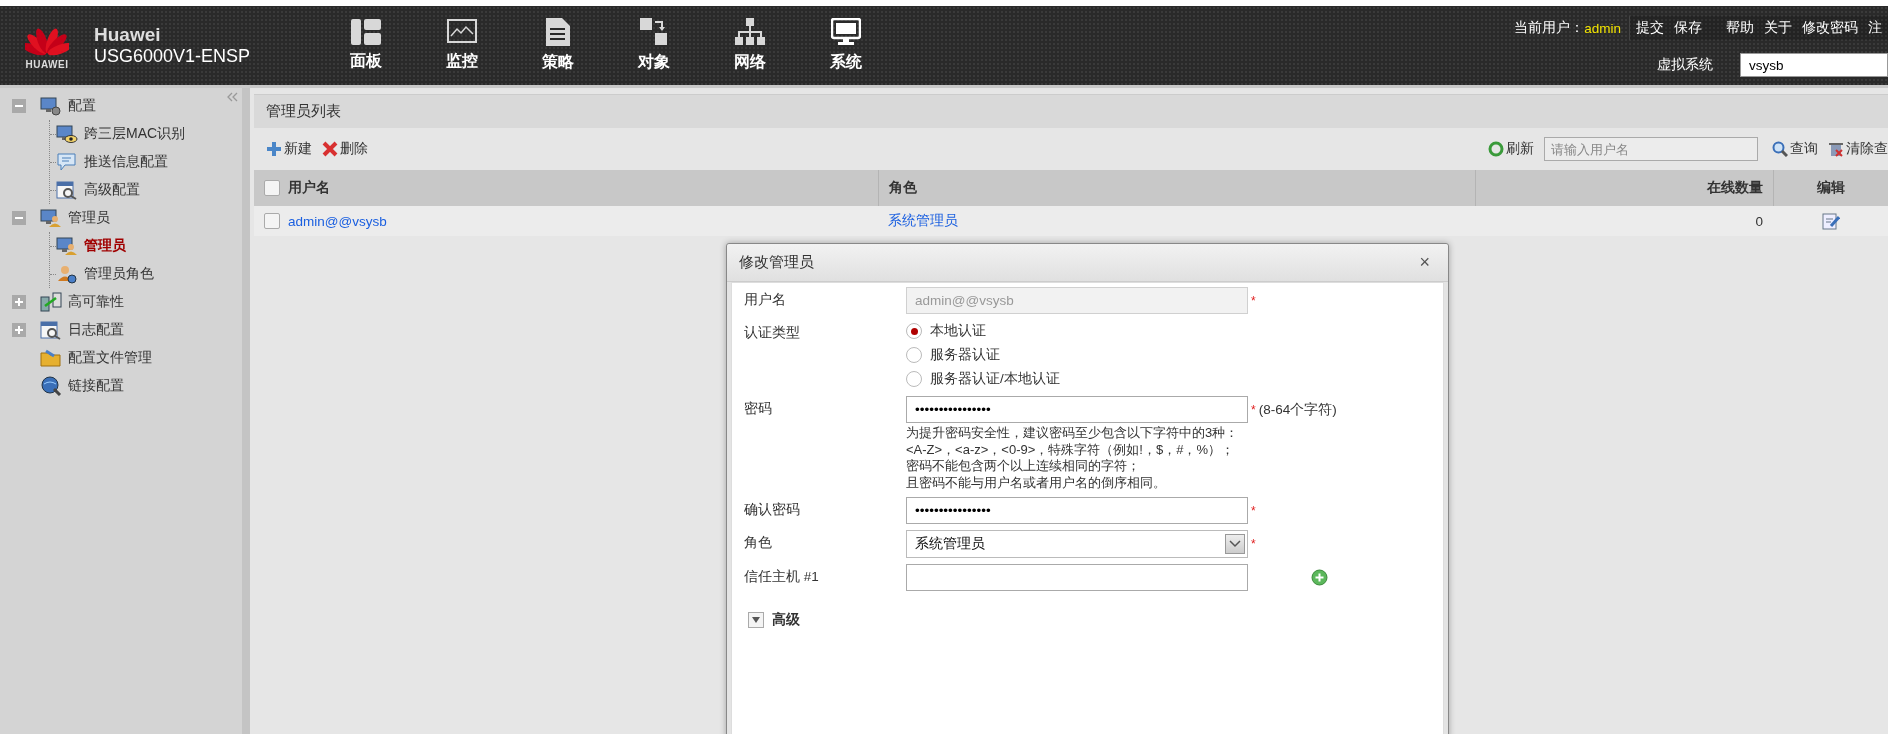 The width and height of the screenshot is (1888, 734). Describe the element at coordinates (1602, 28) in the screenshot. I see `current-user: admin` at that location.